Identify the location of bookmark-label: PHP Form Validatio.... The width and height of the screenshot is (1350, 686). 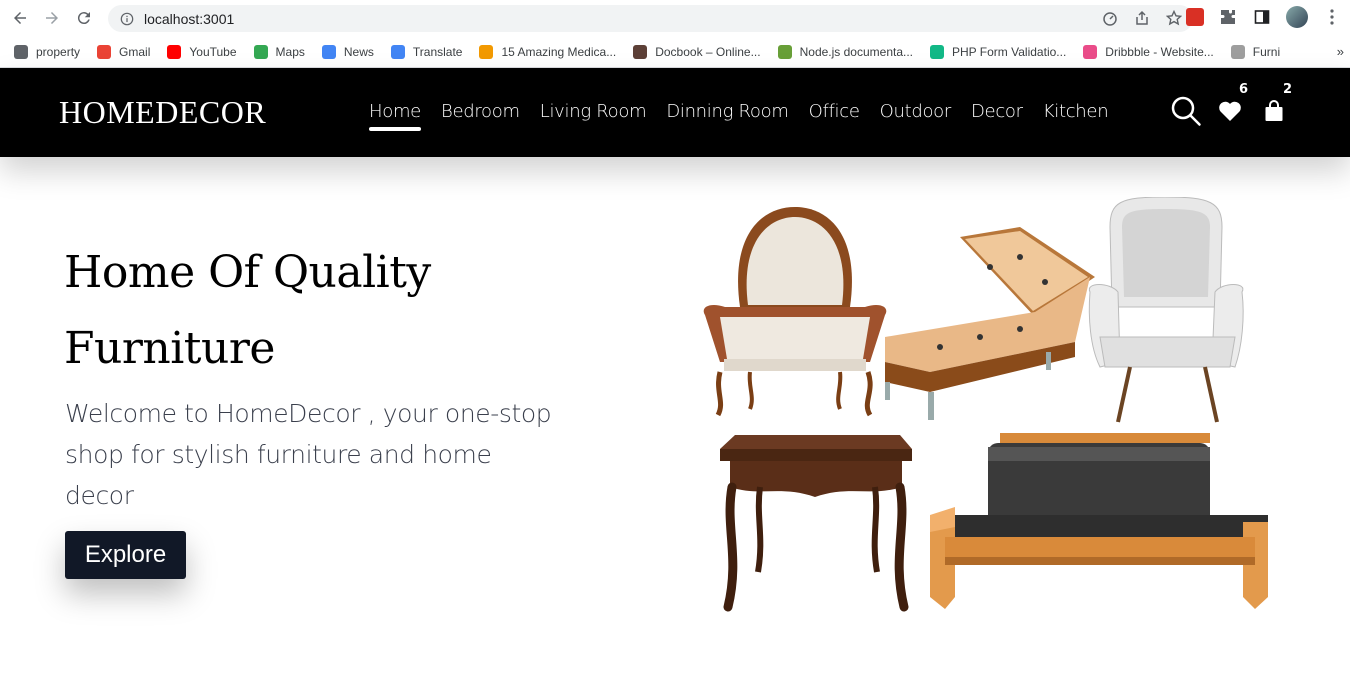
(1009, 51).